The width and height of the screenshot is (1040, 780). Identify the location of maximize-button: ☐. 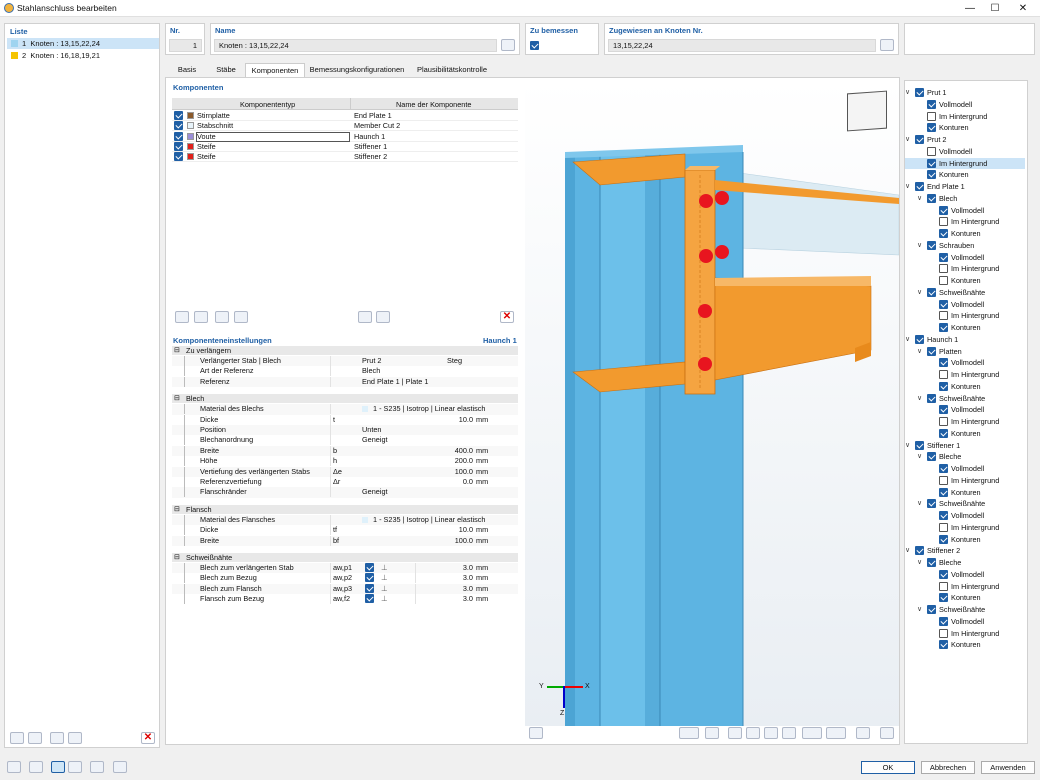
(995, 8).